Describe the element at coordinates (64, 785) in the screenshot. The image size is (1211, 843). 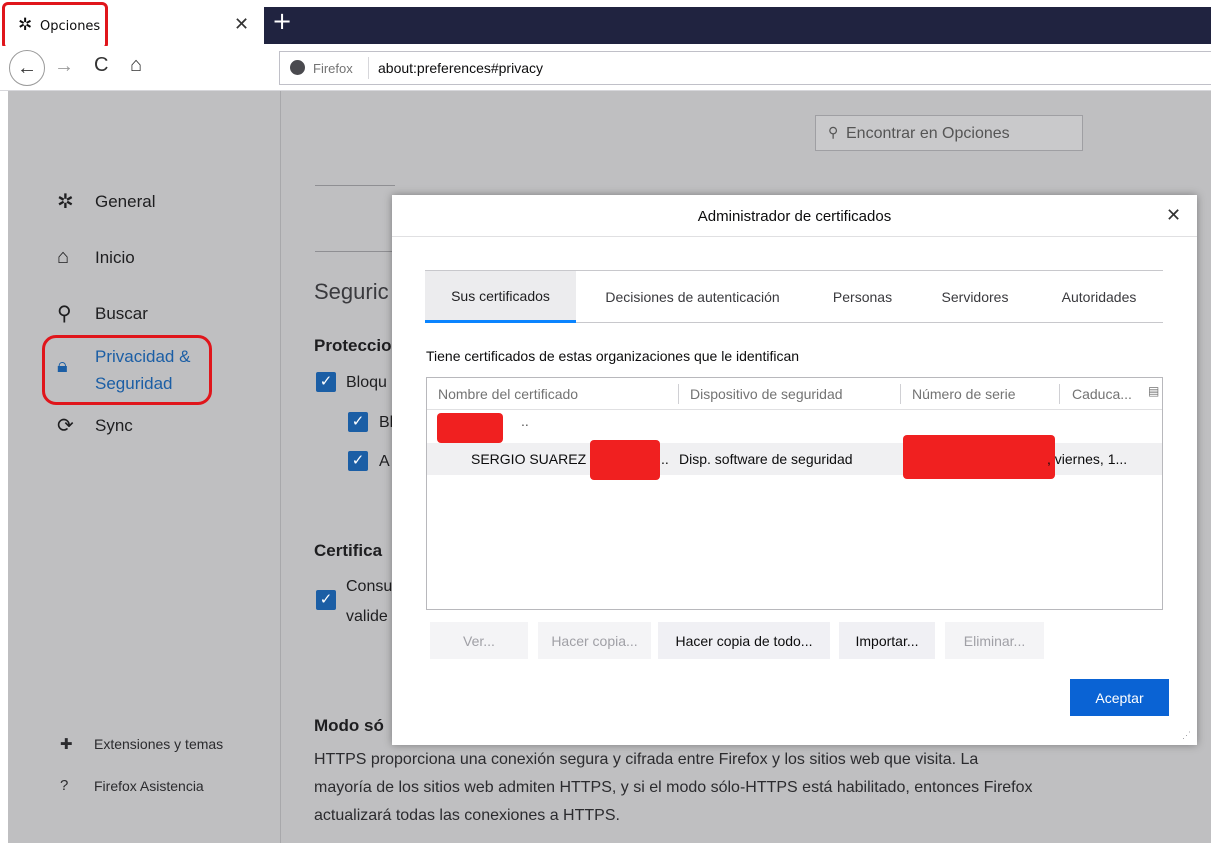
I see `help-icon: ?` at that location.